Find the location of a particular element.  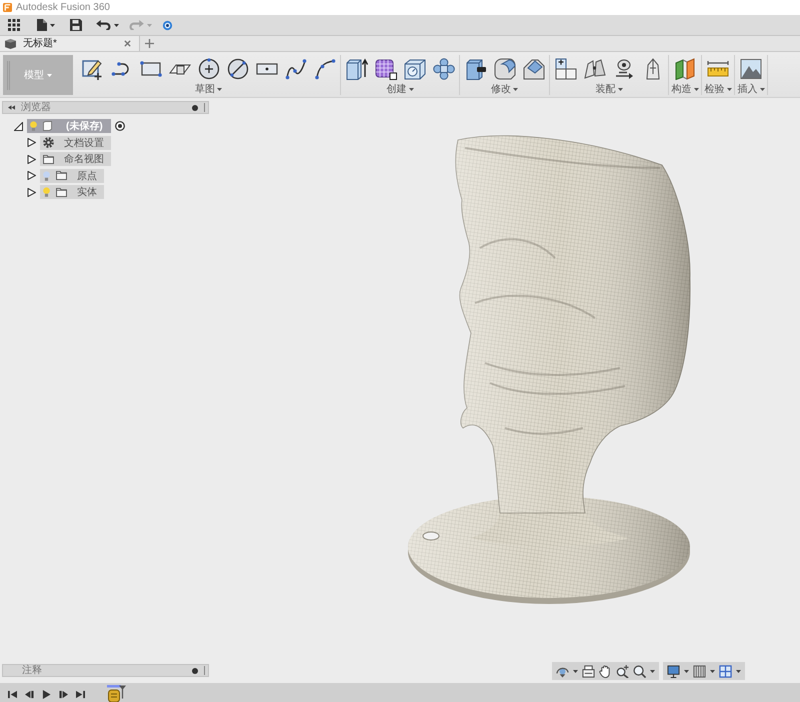

document-tab: 无标题* is located at coordinates (70, 43).